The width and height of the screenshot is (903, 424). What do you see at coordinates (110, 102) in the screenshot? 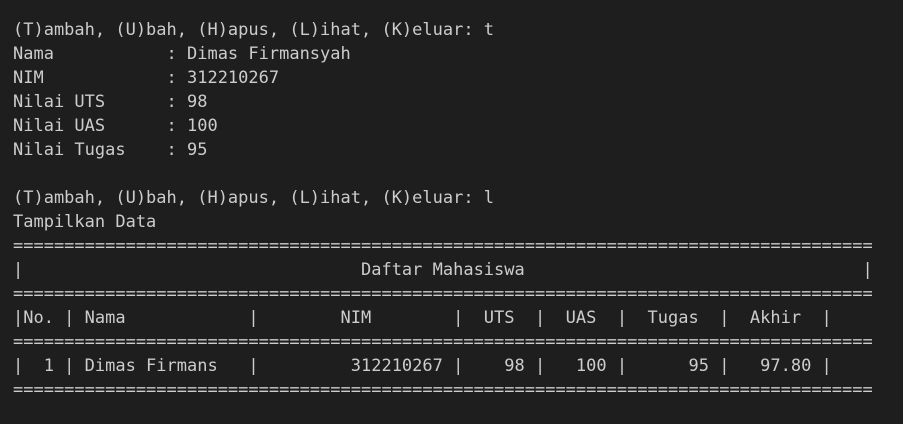
I see `output-field-uts: Nilai UTS : 98` at bounding box center [110, 102].